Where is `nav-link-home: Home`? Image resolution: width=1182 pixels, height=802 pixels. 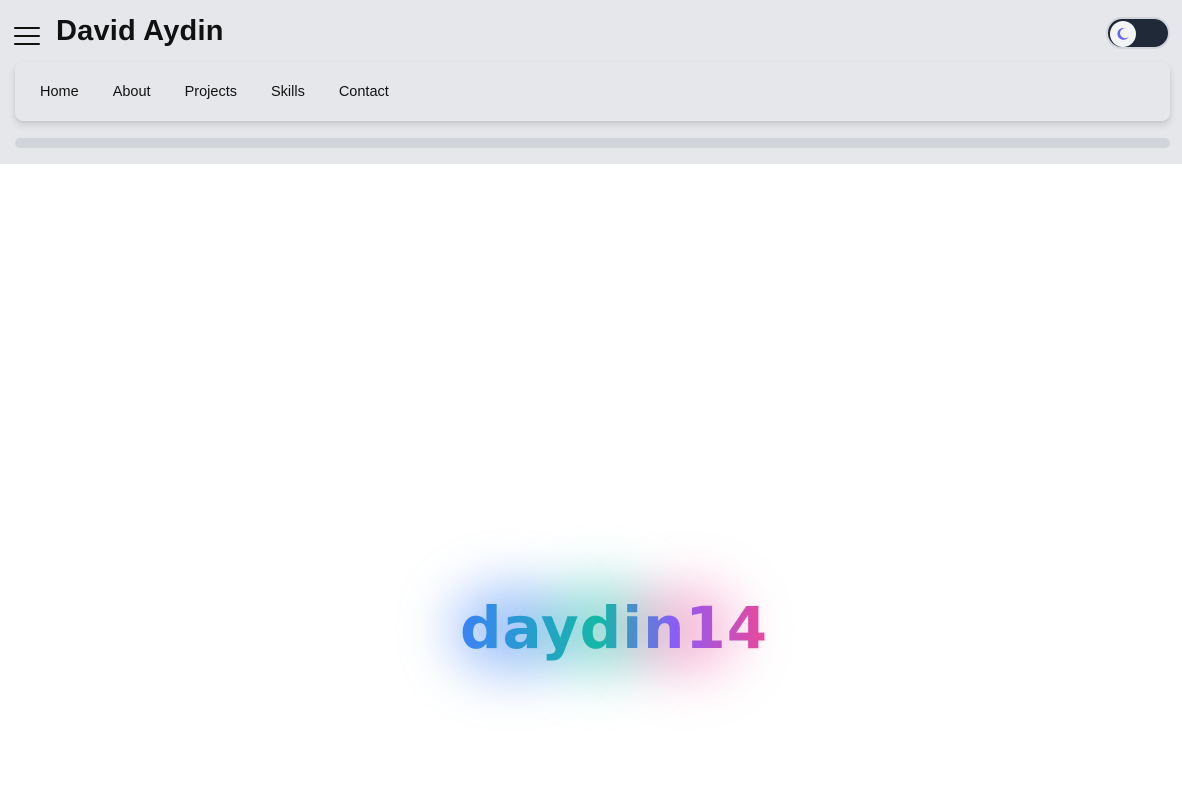 nav-link-home: Home is located at coordinates (59, 92).